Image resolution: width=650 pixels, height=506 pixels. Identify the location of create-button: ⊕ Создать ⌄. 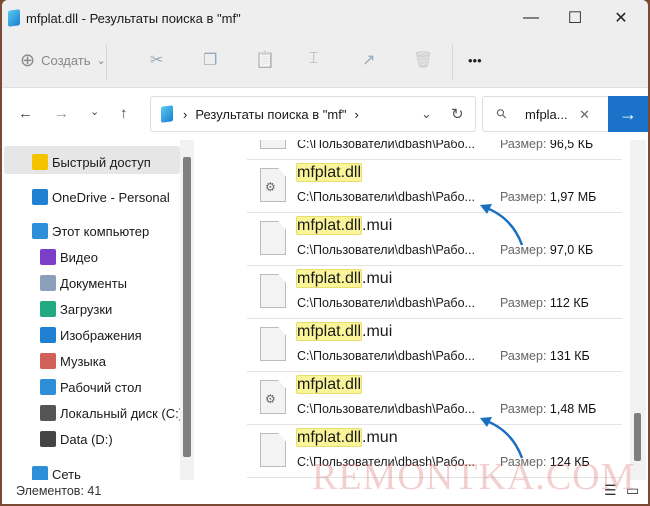
(63, 60).